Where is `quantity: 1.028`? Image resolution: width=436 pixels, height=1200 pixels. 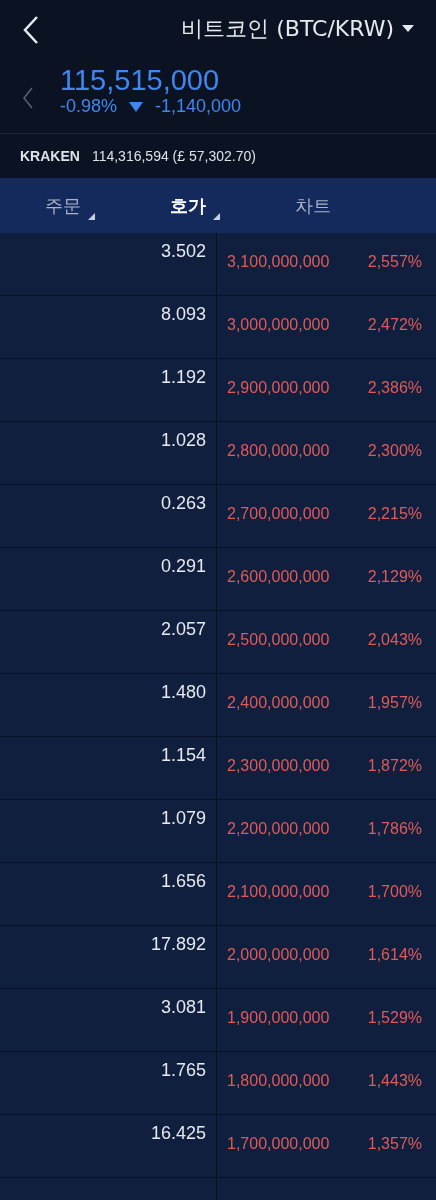 quantity: 1.028 is located at coordinates (183, 440).